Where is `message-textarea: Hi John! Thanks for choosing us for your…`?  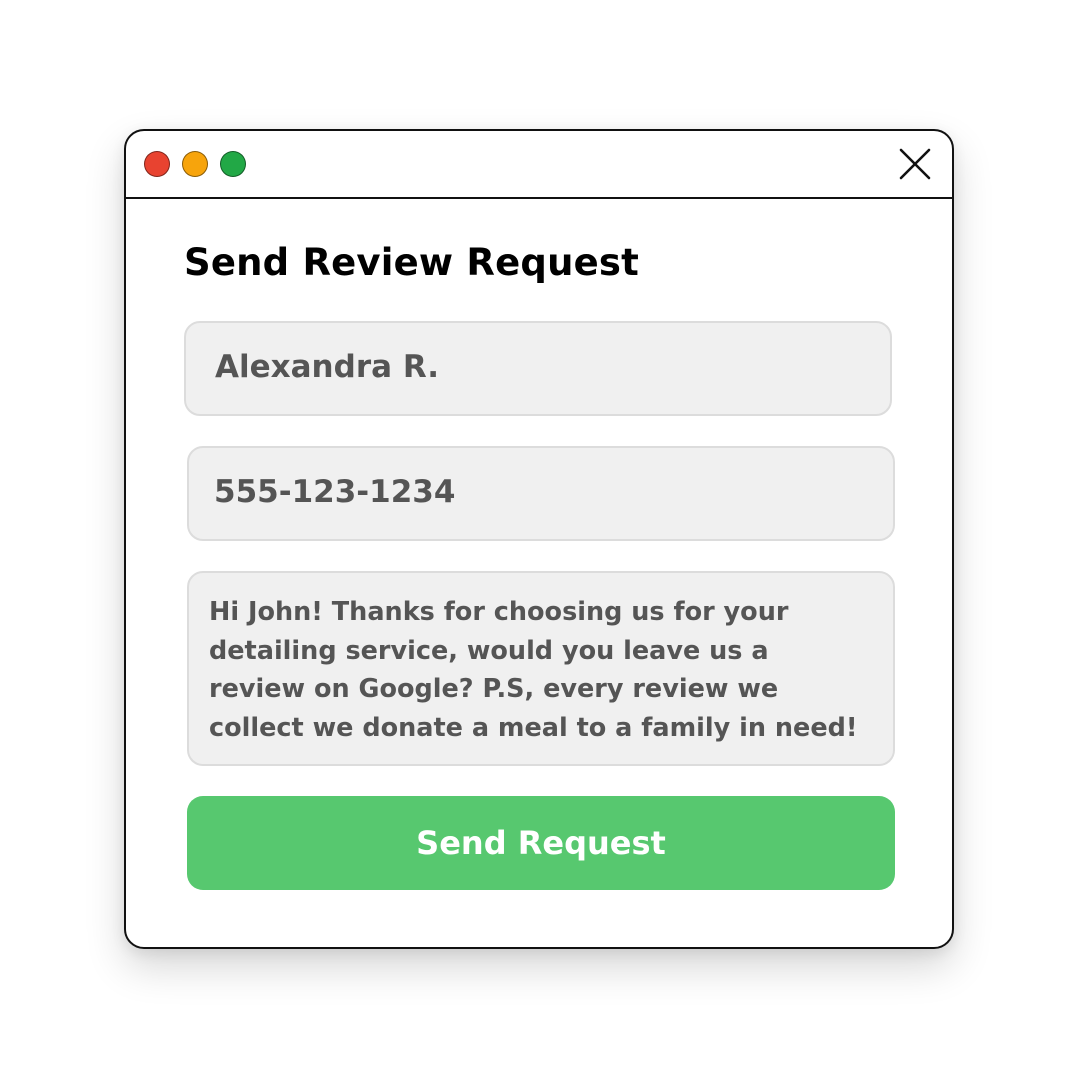
message-textarea: Hi John! Thanks for choosing us for your… is located at coordinates (541, 668).